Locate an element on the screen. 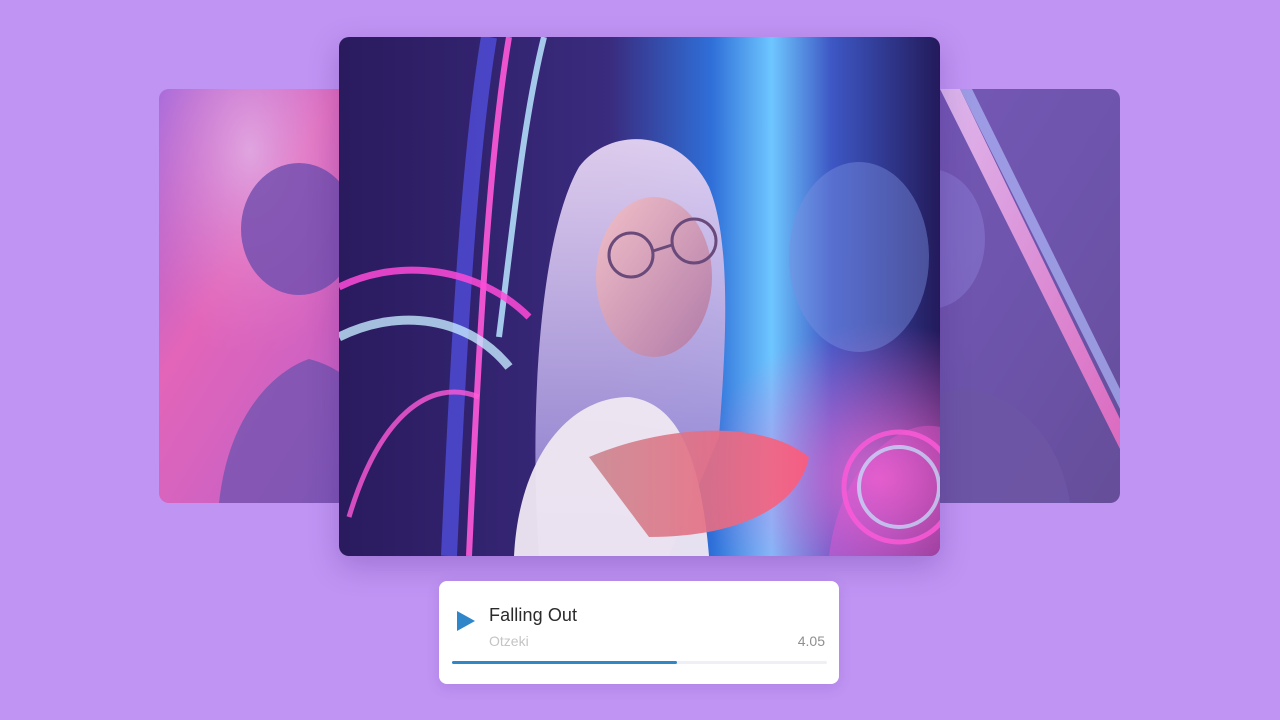 The image size is (1280, 720). track-duration: 4.05 is located at coordinates (811, 641).